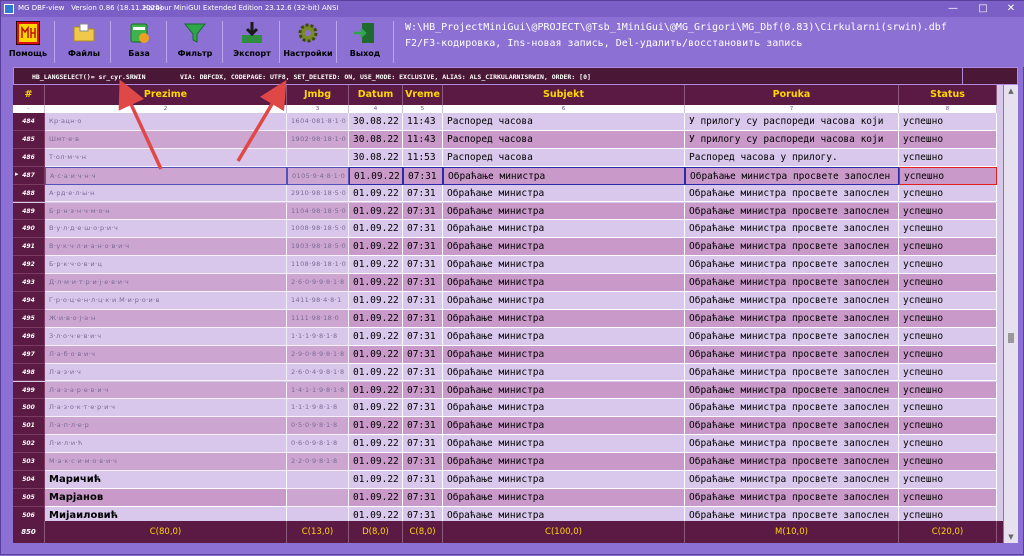  I want to click on cell-jmbg: 2·6·0·9·9·8·1·8, so click(318, 283).